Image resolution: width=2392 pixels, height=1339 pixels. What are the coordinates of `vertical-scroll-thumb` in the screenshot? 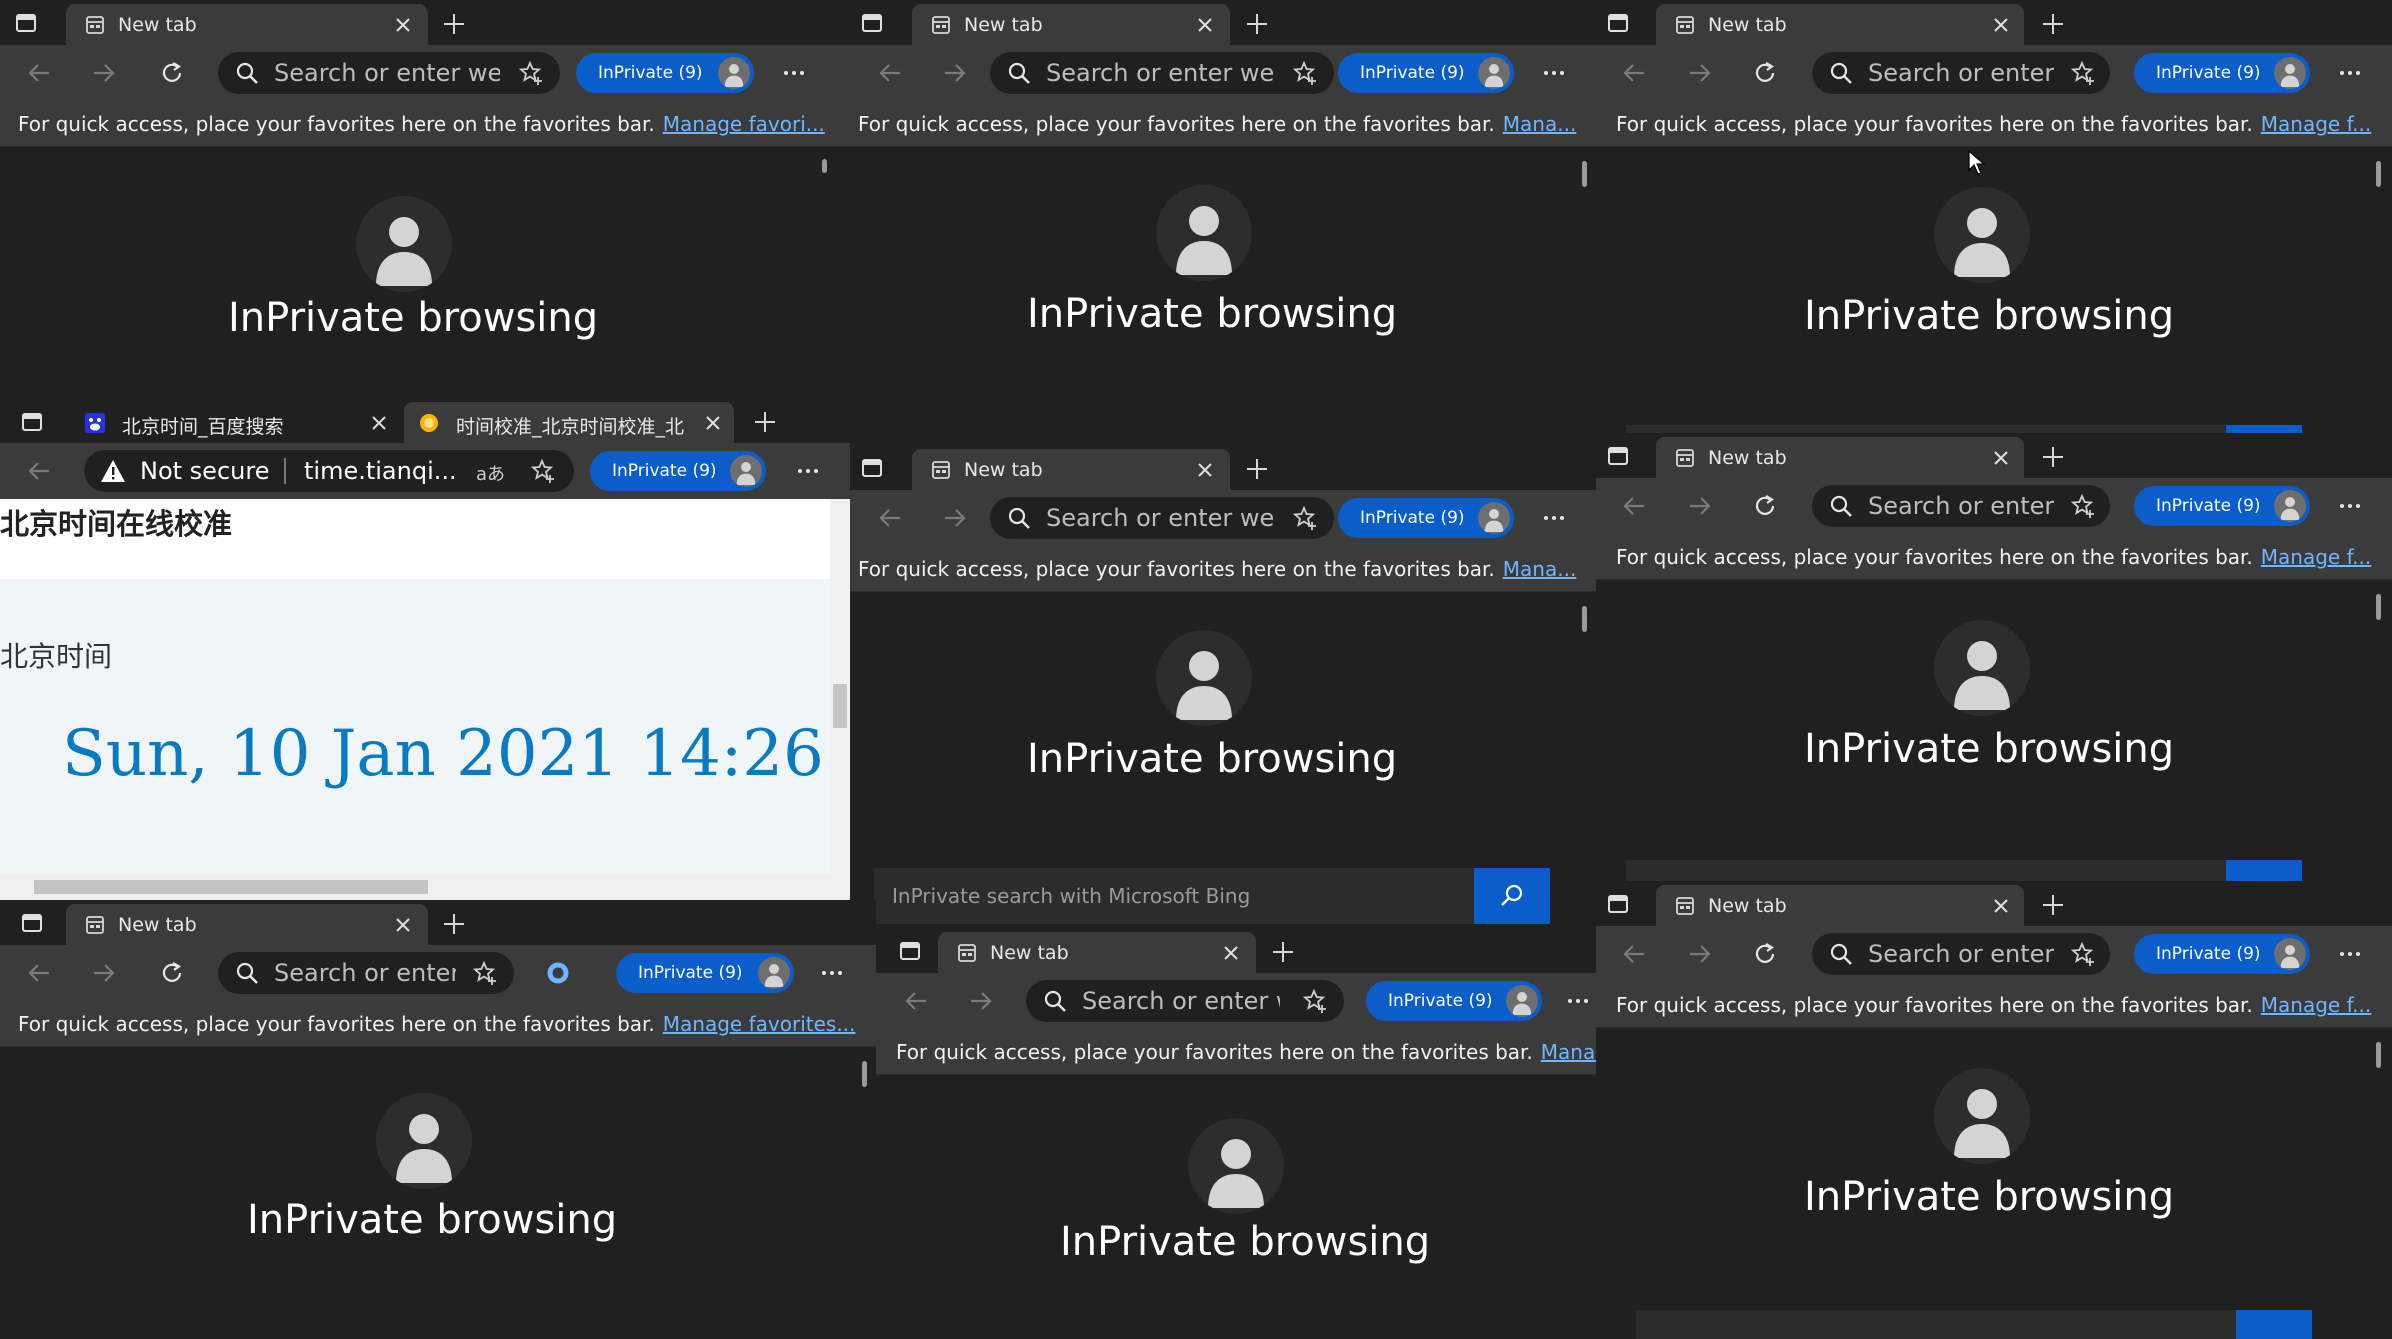 It's located at (840, 706).